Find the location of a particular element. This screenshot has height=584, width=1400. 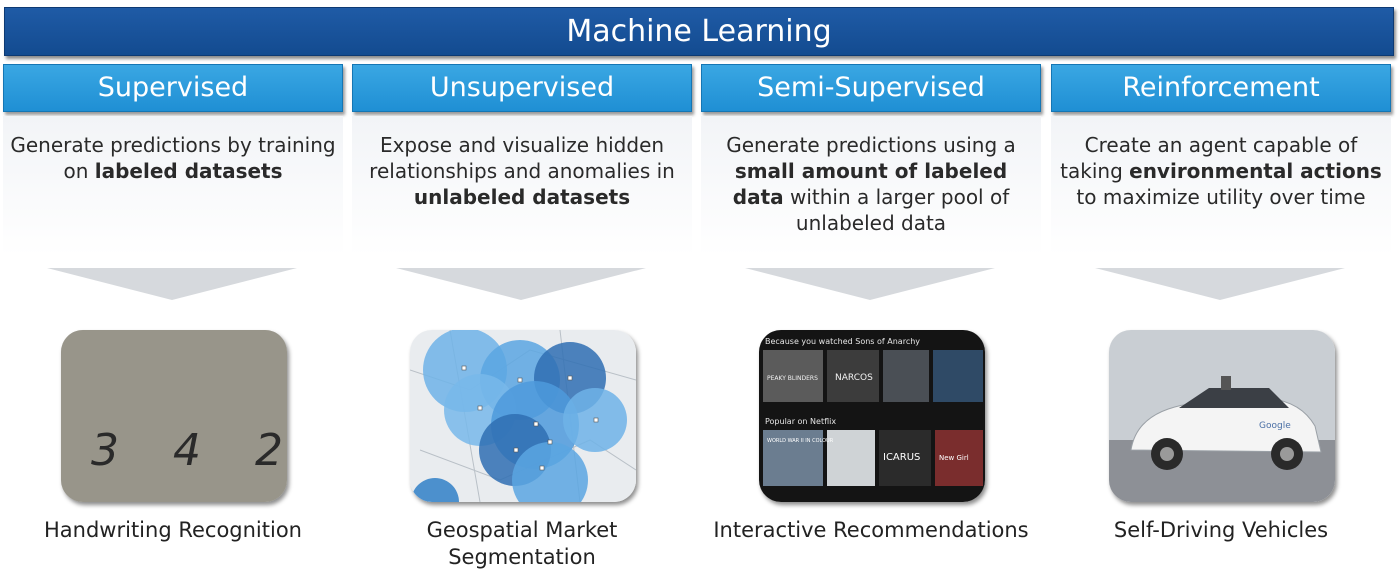

row-label: Popular on Netflix is located at coordinates (800, 421).